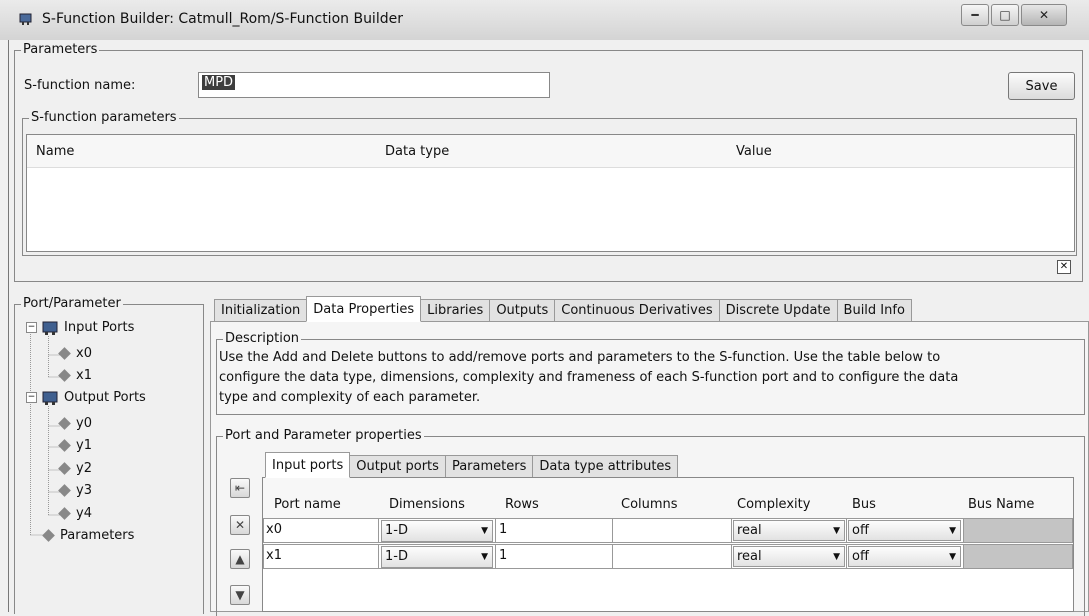  Describe the element at coordinates (1001, 504) in the screenshot. I see `column-header-bus-name: Bus Name` at that location.